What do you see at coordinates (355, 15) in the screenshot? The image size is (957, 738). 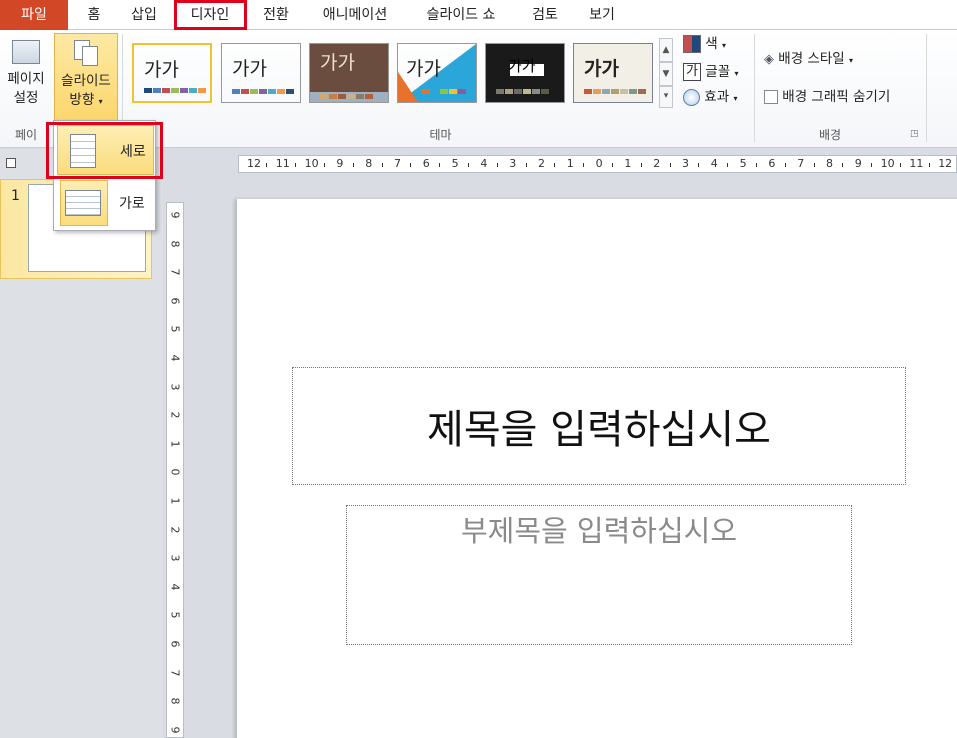 I see `tab-animations: 애니메이션` at bounding box center [355, 15].